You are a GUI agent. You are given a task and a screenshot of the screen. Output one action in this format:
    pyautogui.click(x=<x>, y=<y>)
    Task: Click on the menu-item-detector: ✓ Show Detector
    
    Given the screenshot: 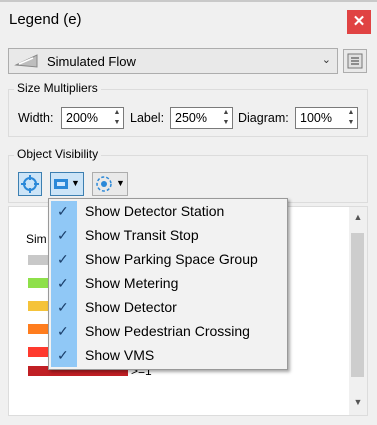 What is the action you would take?
    pyautogui.click(x=168, y=308)
    